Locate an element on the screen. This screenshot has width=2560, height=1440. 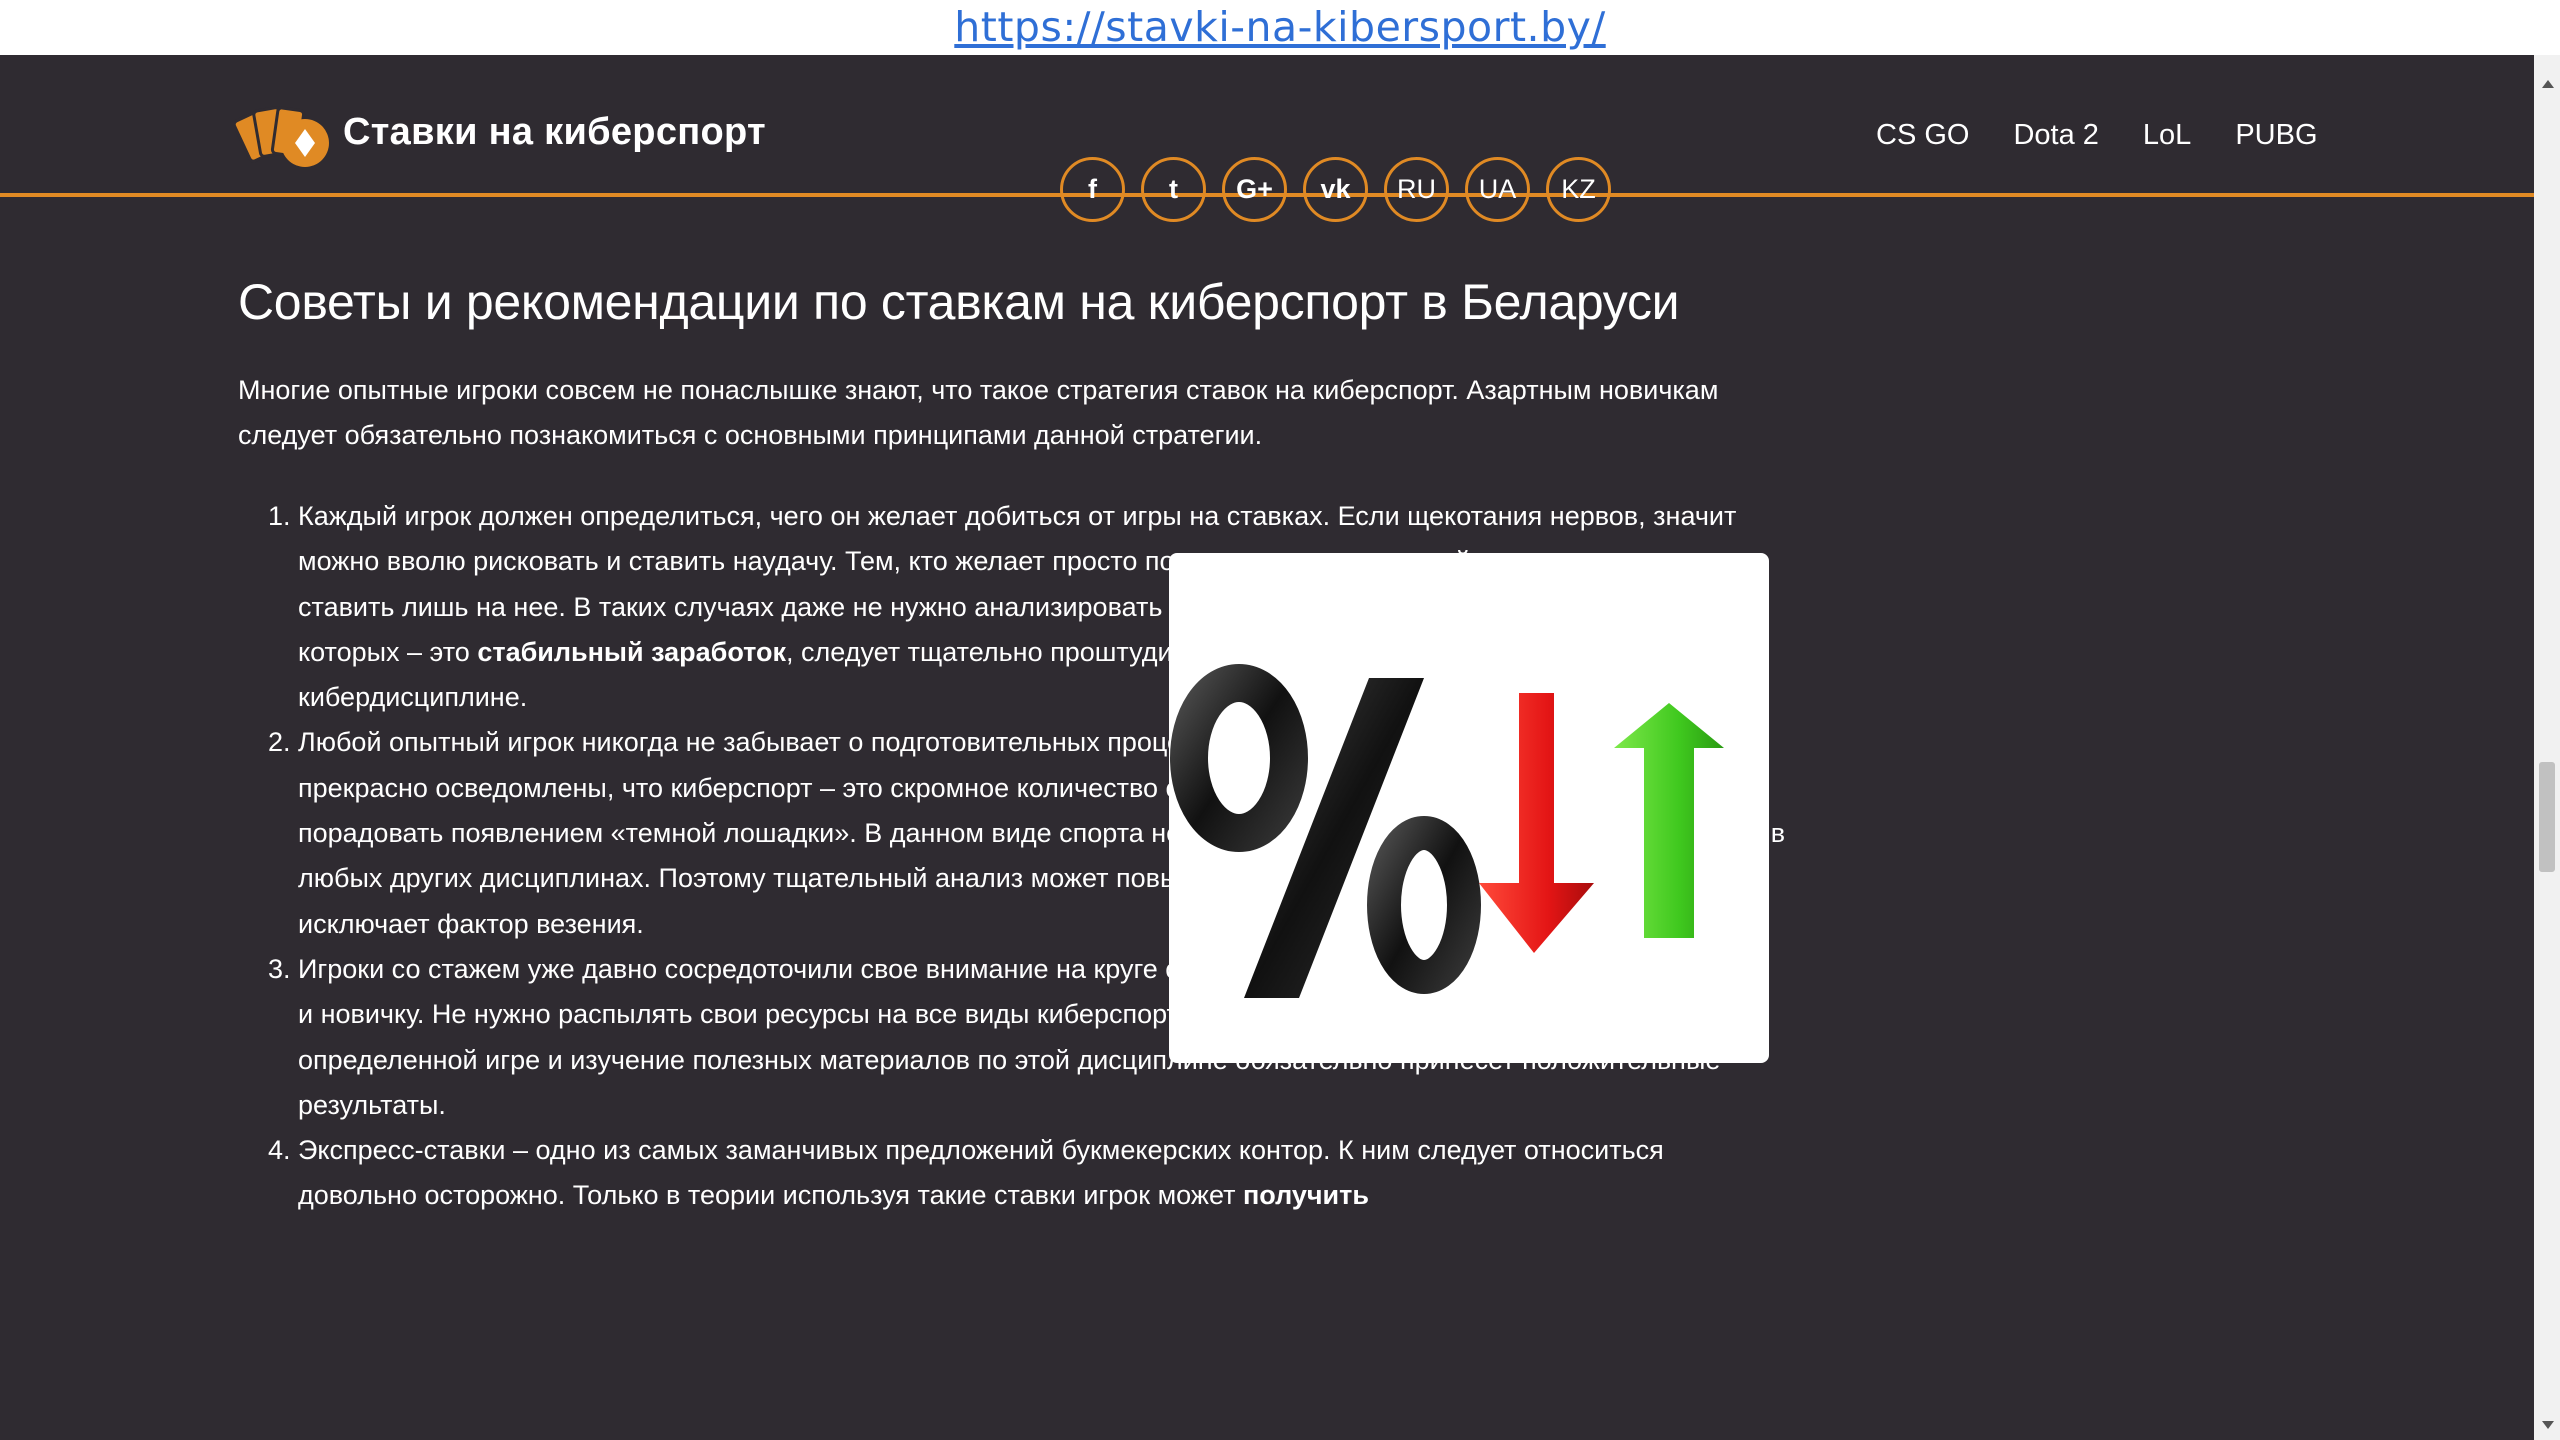
nav-item-pubg: PUBG is located at coordinates (2276, 135).